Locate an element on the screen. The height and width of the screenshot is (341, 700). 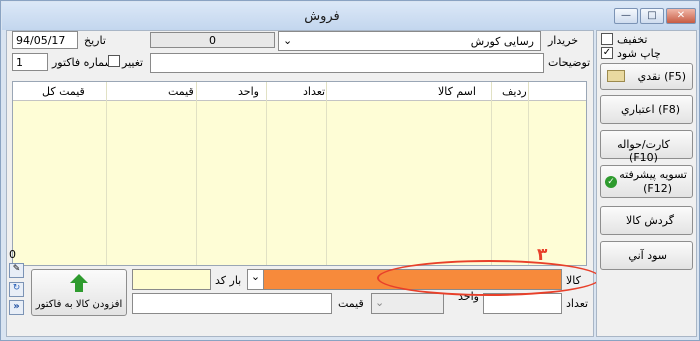
advanced-settlement-button: ✓ تسویه پیشرفته (F12) is located at coordinates (646, 181).